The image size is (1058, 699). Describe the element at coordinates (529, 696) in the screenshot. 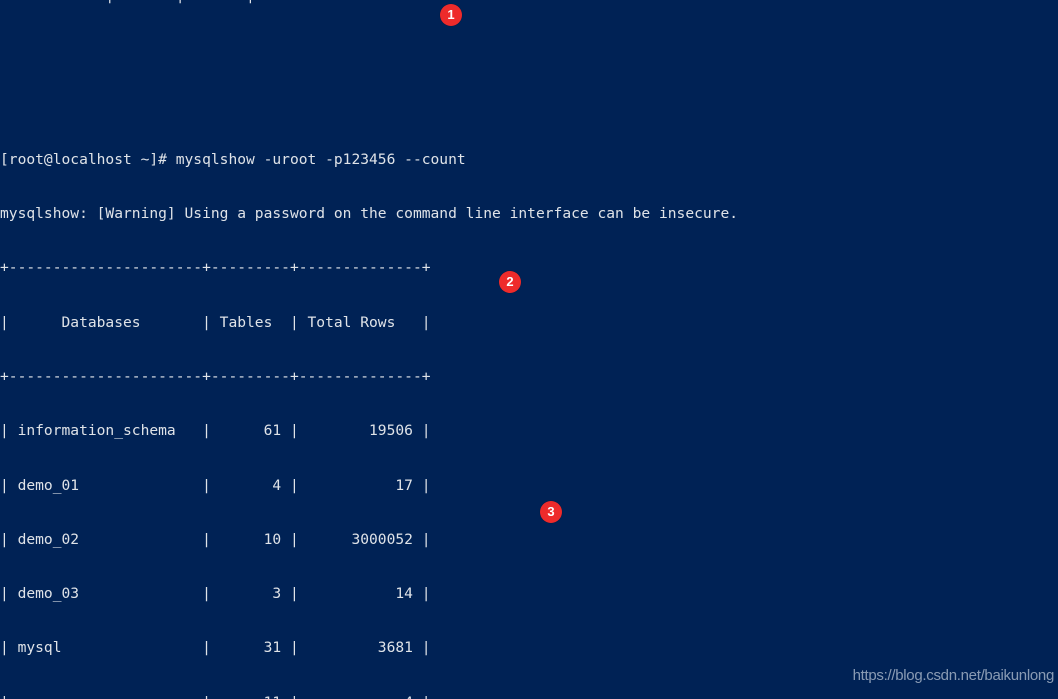

I see `table-row: | nacos | 11 | 4 |` at that location.